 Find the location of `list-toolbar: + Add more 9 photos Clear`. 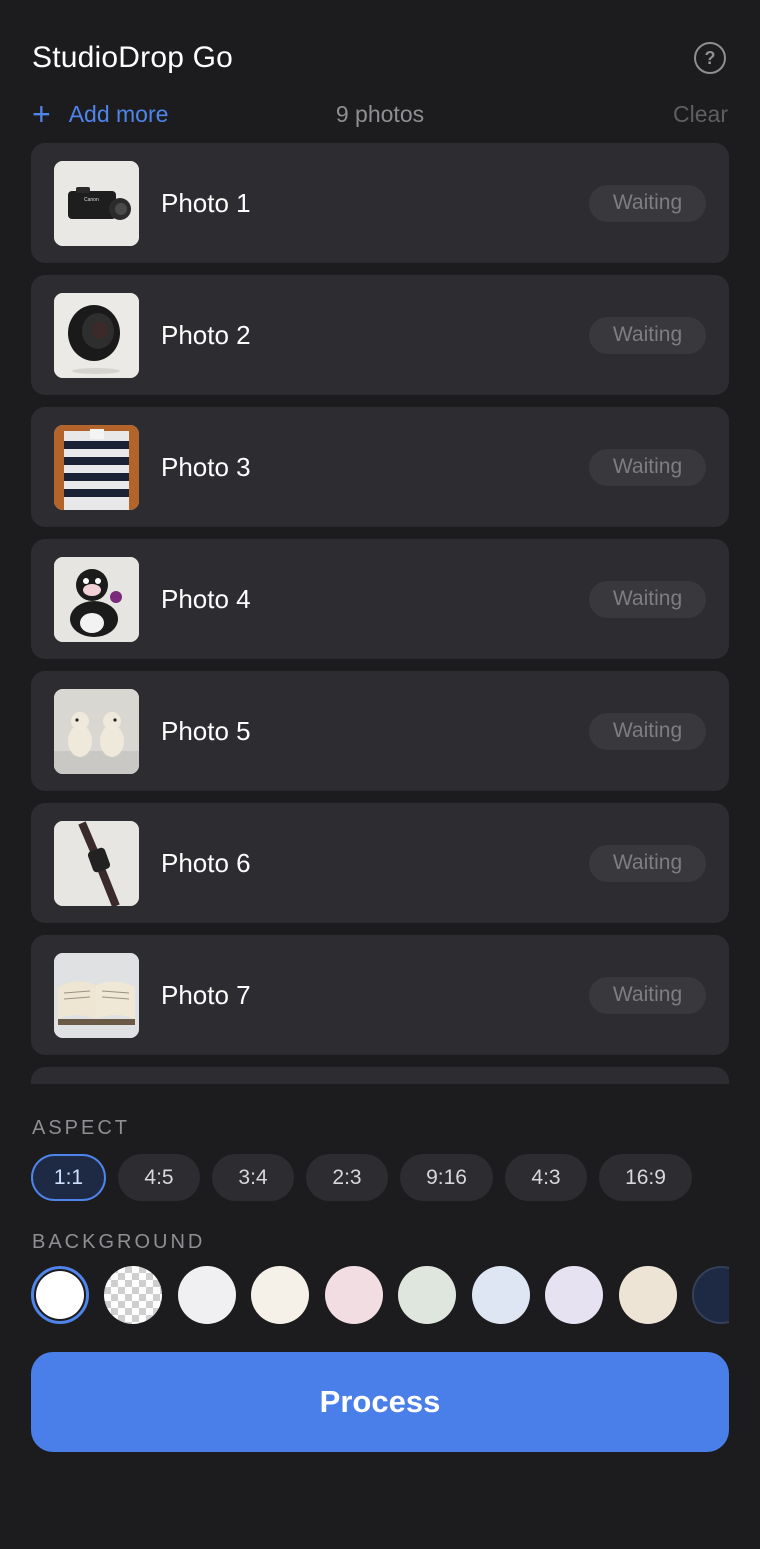

list-toolbar: + Add more 9 photos Clear is located at coordinates (380, 114).